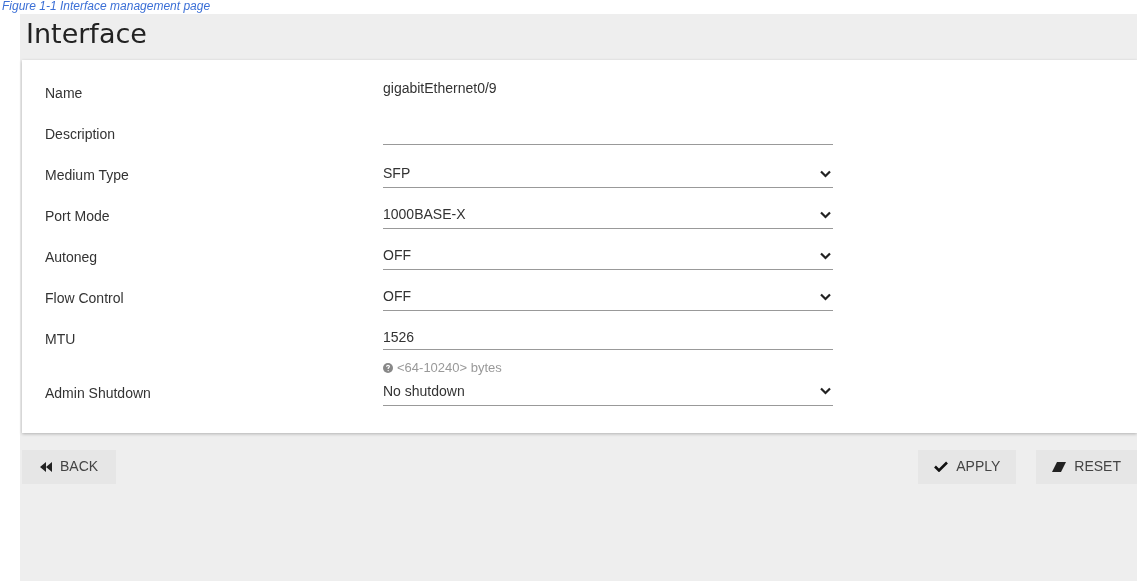 Image resolution: width=1137 pixels, height=581 pixels. What do you see at coordinates (388, 367) in the screenshot?
I see `help-icon` at bounding box center [388, 367].